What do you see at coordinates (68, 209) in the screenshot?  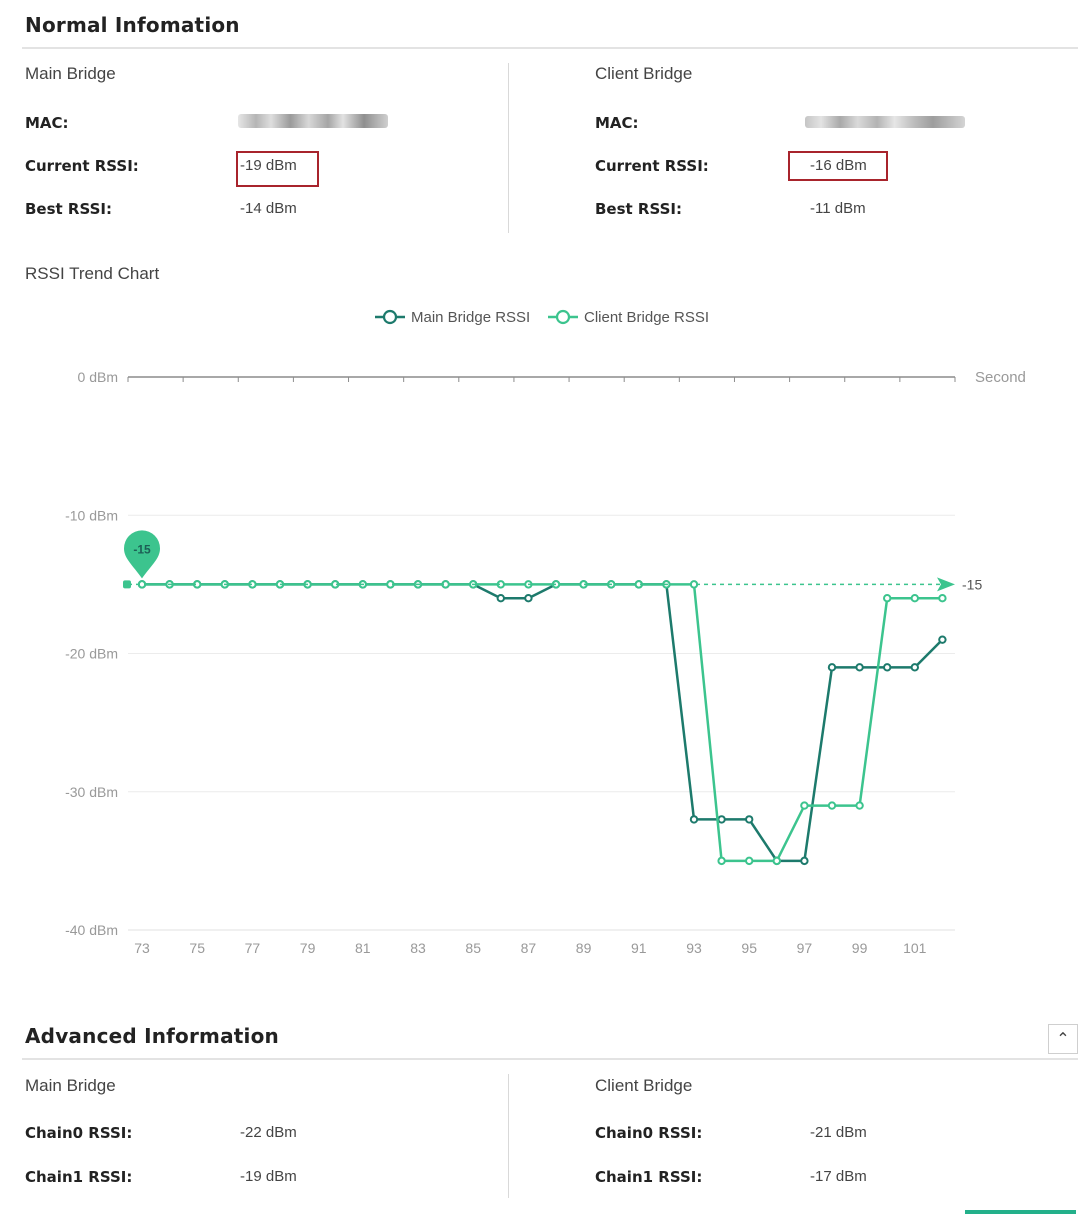 I see `main-best-rssi-label: Best RSSI:` at bounding box center [68, 209].